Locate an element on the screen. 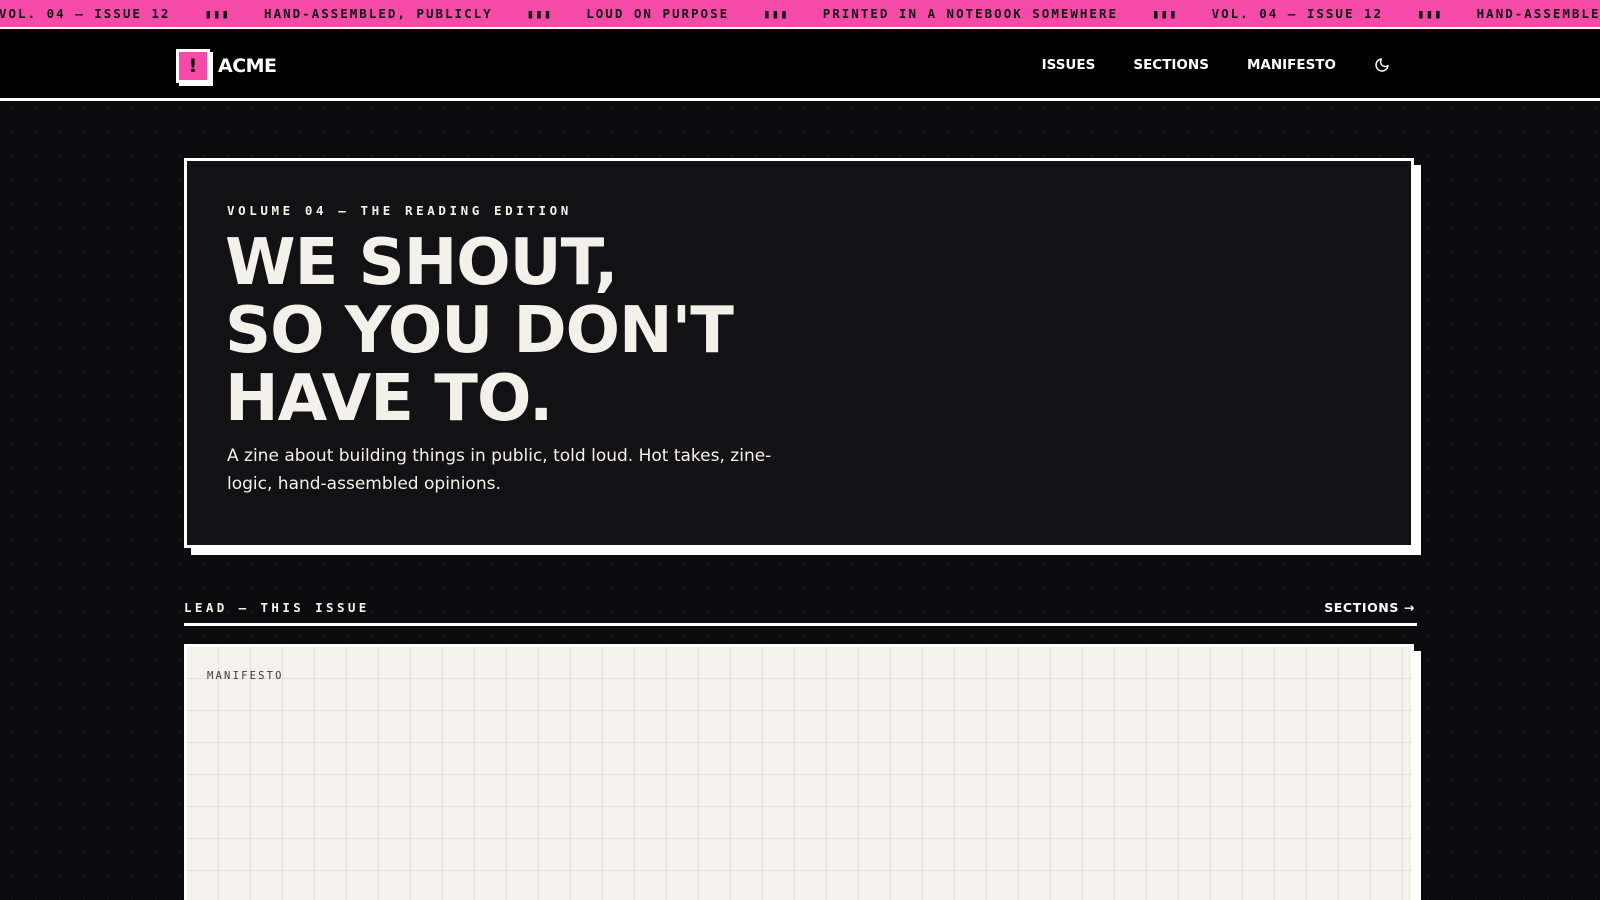  nav-link-issues: ISSUES is located at coordinates (1069, 65).